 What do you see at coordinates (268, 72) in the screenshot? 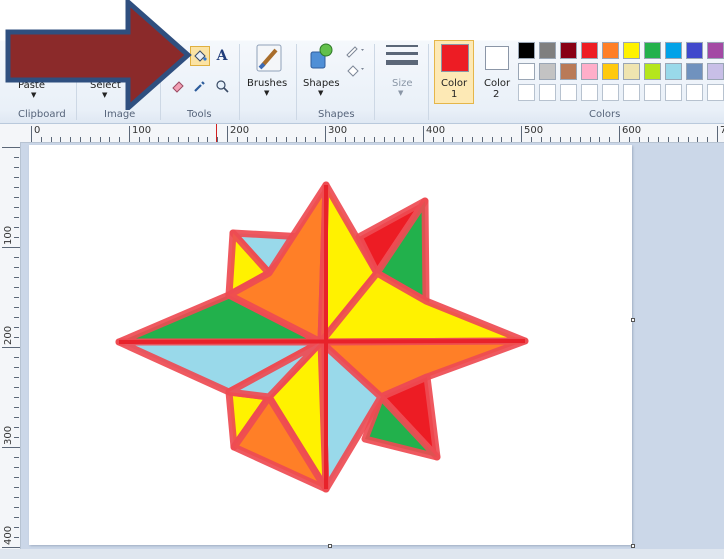
I see `brushes-button: Brushes ▼` at bounding box center [268, 72].